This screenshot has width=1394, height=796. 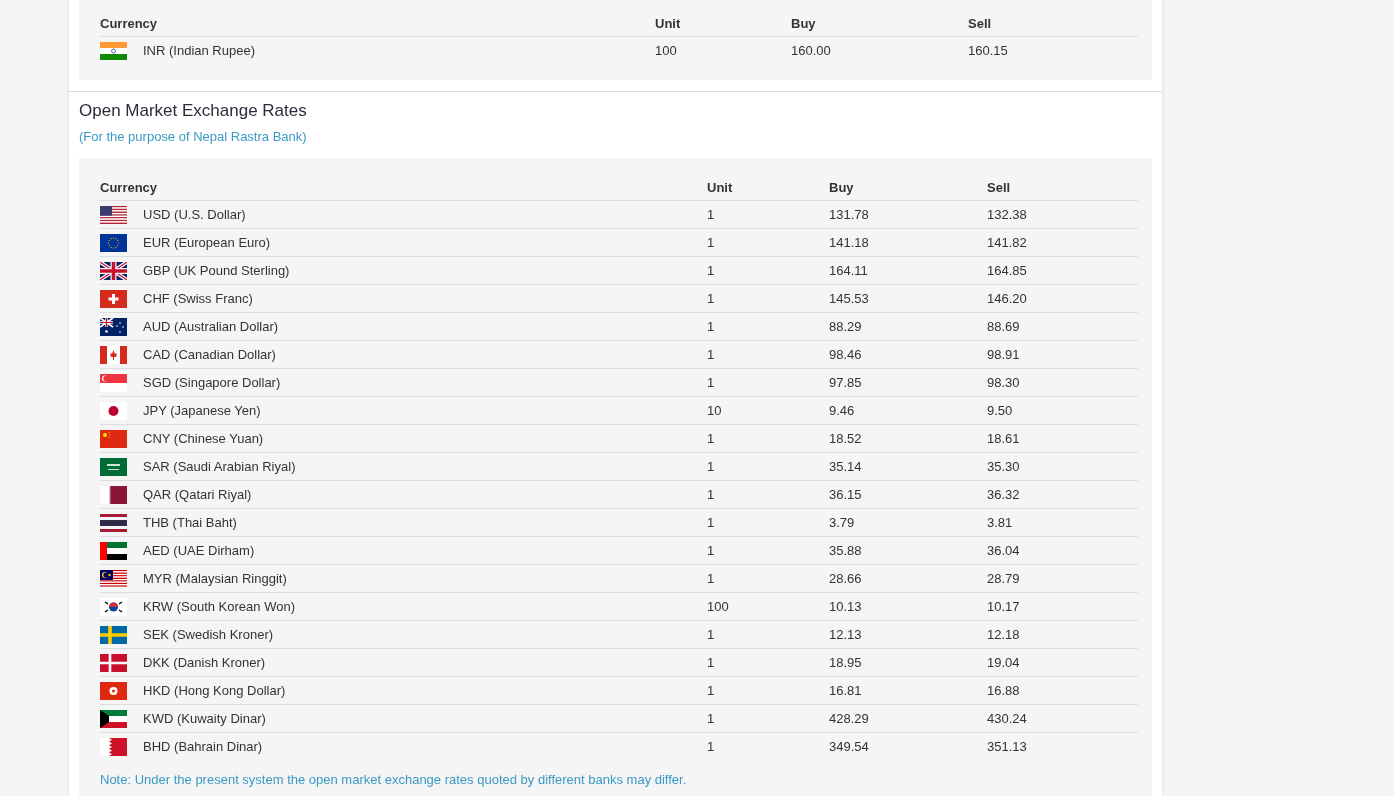 I want to click on currency-name: HKD (Hong Kong Dollar), so click(x=214, y=690).